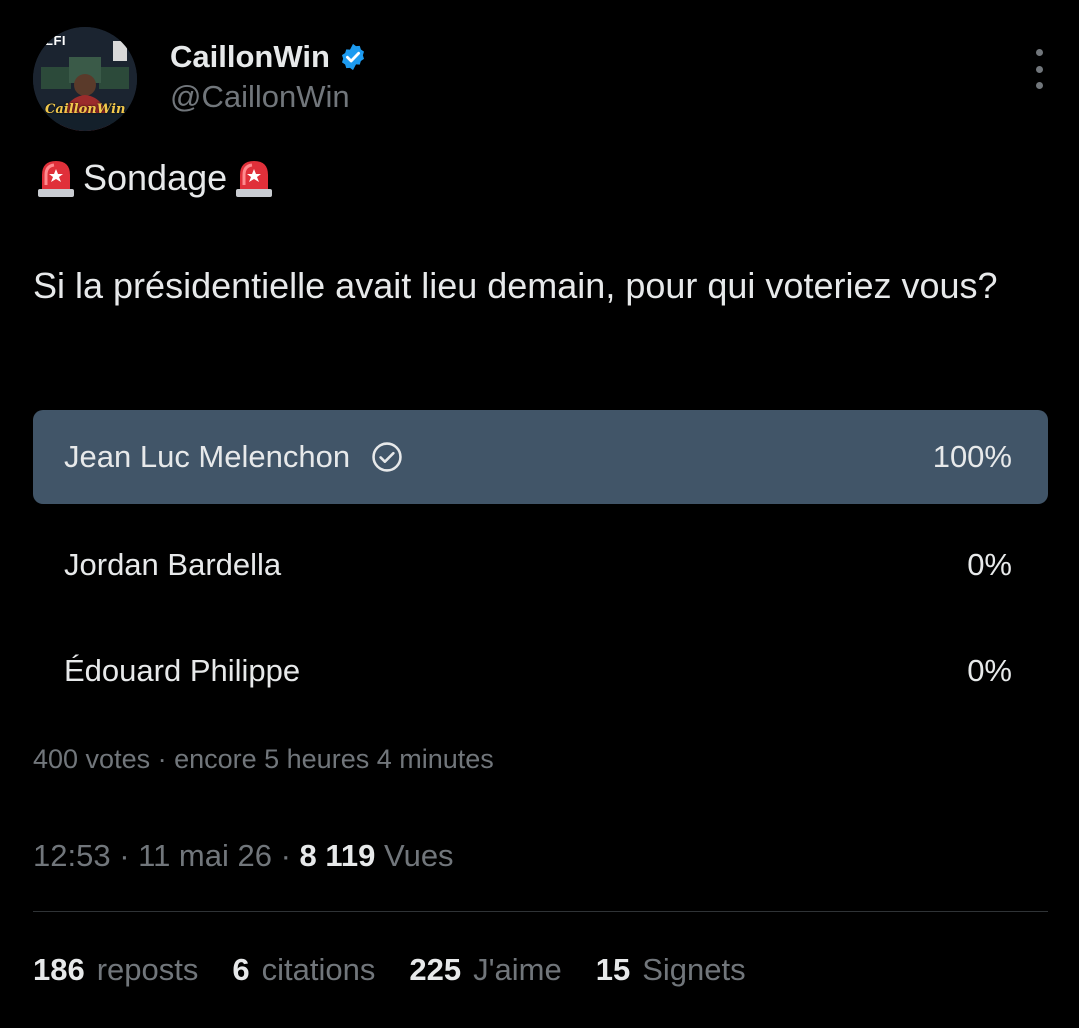 This screenshot has width=1079, height=1028. I want to click on tweet-header: LFI CaillonWin CaillonWin @CaillonWin, so click(540, 79).